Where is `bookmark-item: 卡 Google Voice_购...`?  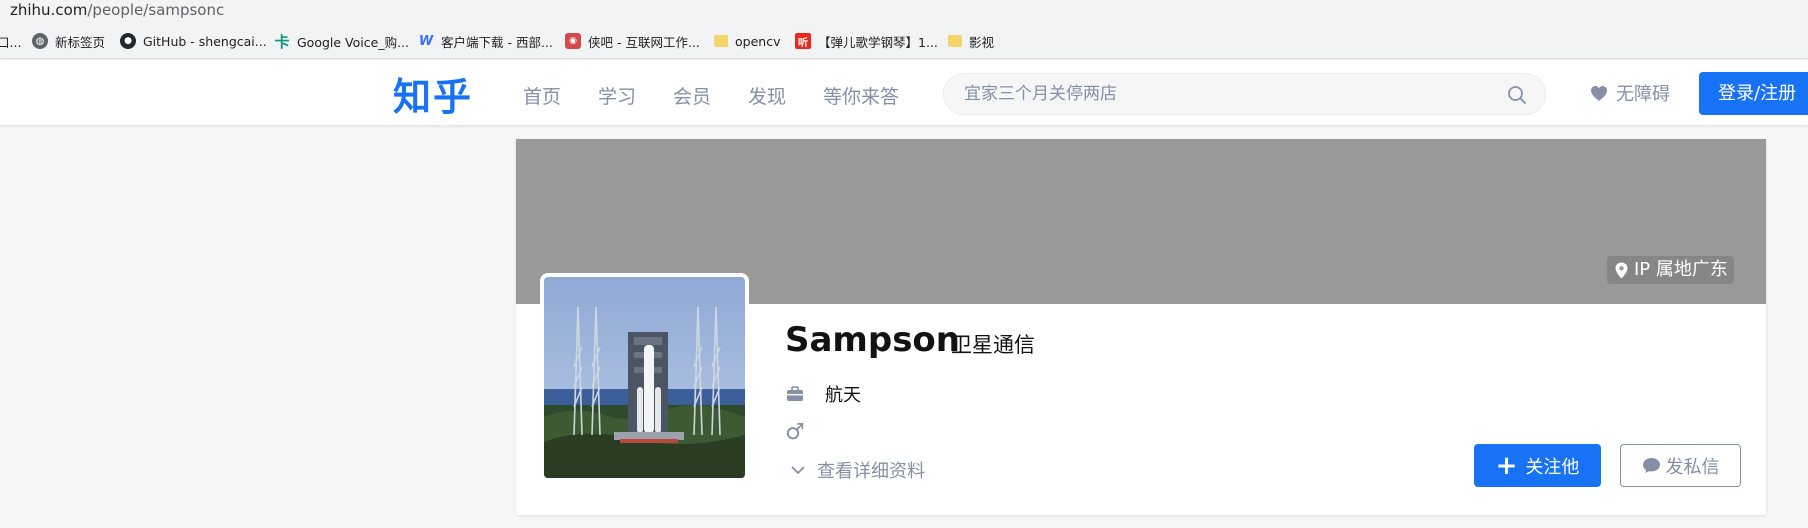
bookmark-item: 卡 Google Voice_购... is located at coordinates (341, 41).